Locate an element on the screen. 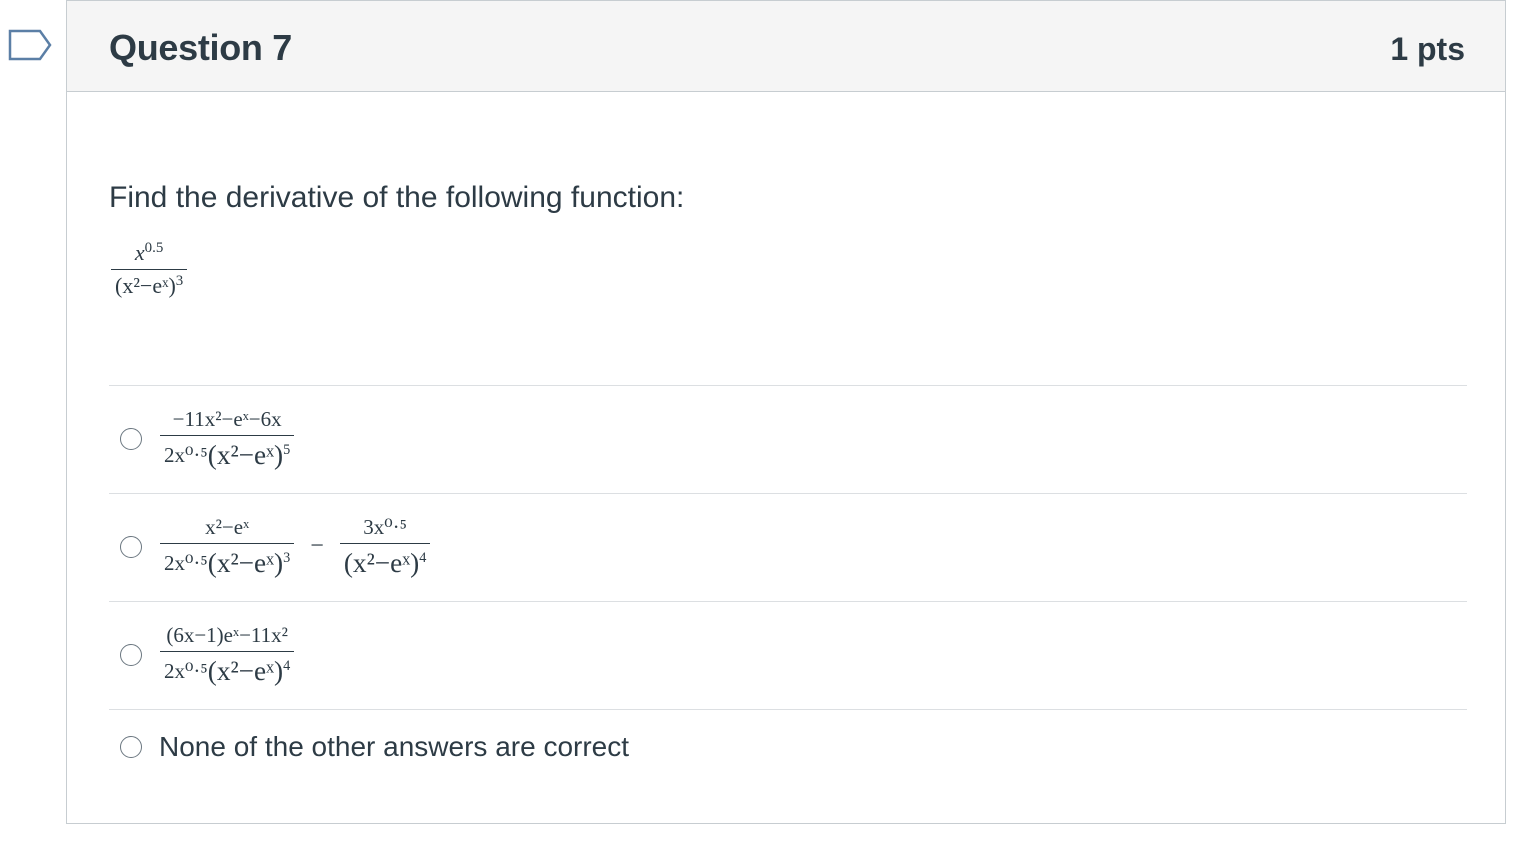  fn-denominator: (x²−eˣ) is located at coordinates (145, 286).